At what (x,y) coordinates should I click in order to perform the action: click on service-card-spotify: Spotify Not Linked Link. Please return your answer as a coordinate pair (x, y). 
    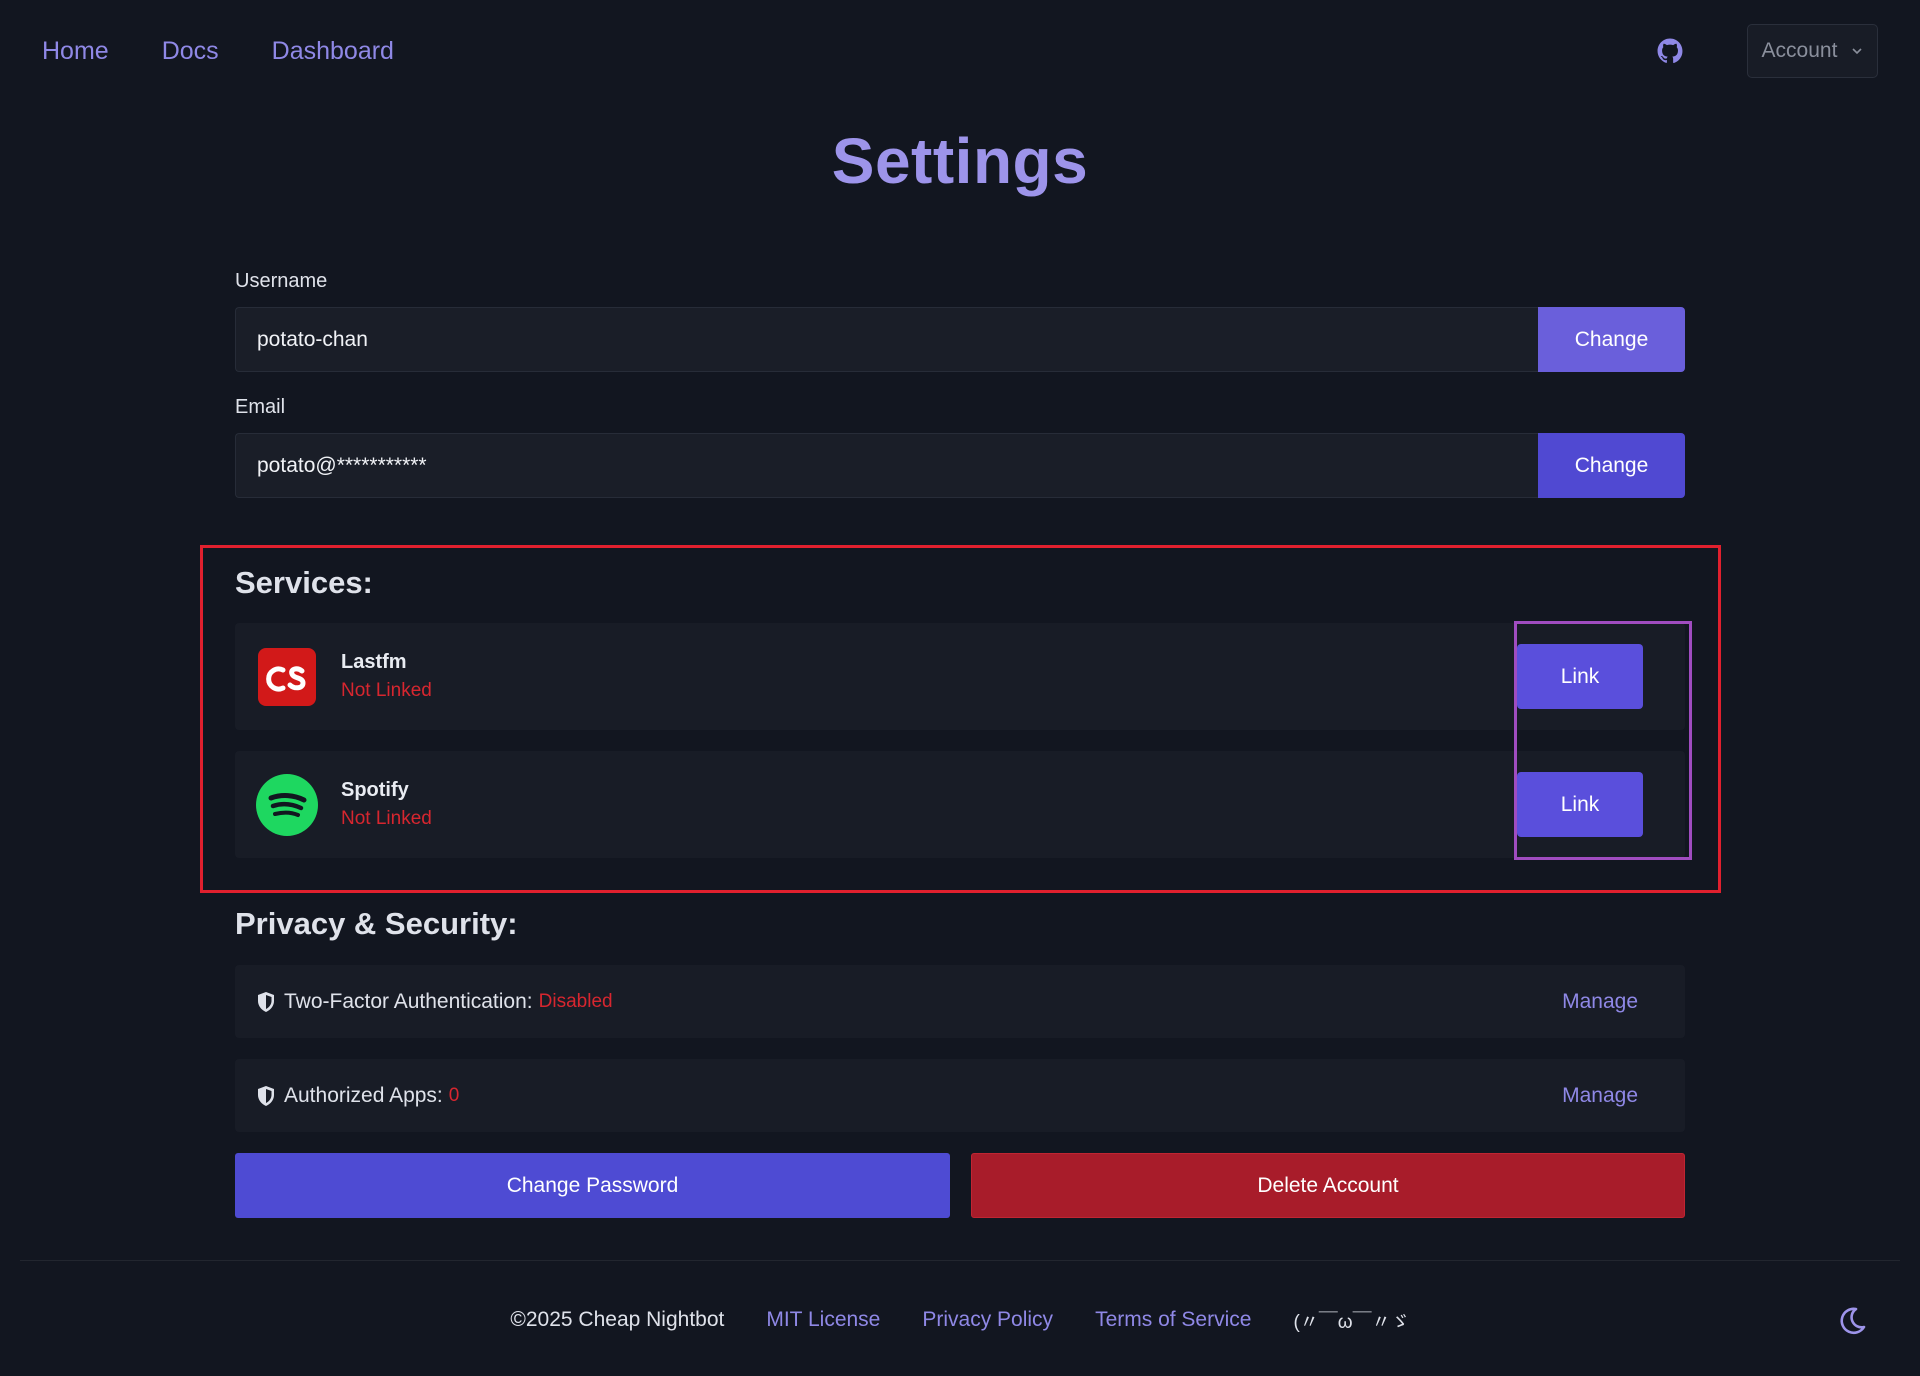
    Looking at the image, I should click on (960, 804).